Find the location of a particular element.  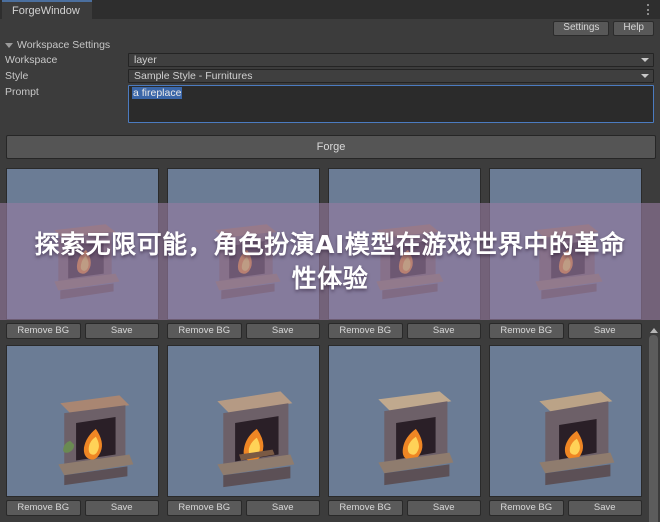

tab-forge-window: ForgeWindow is located at coordinates (47, 9).